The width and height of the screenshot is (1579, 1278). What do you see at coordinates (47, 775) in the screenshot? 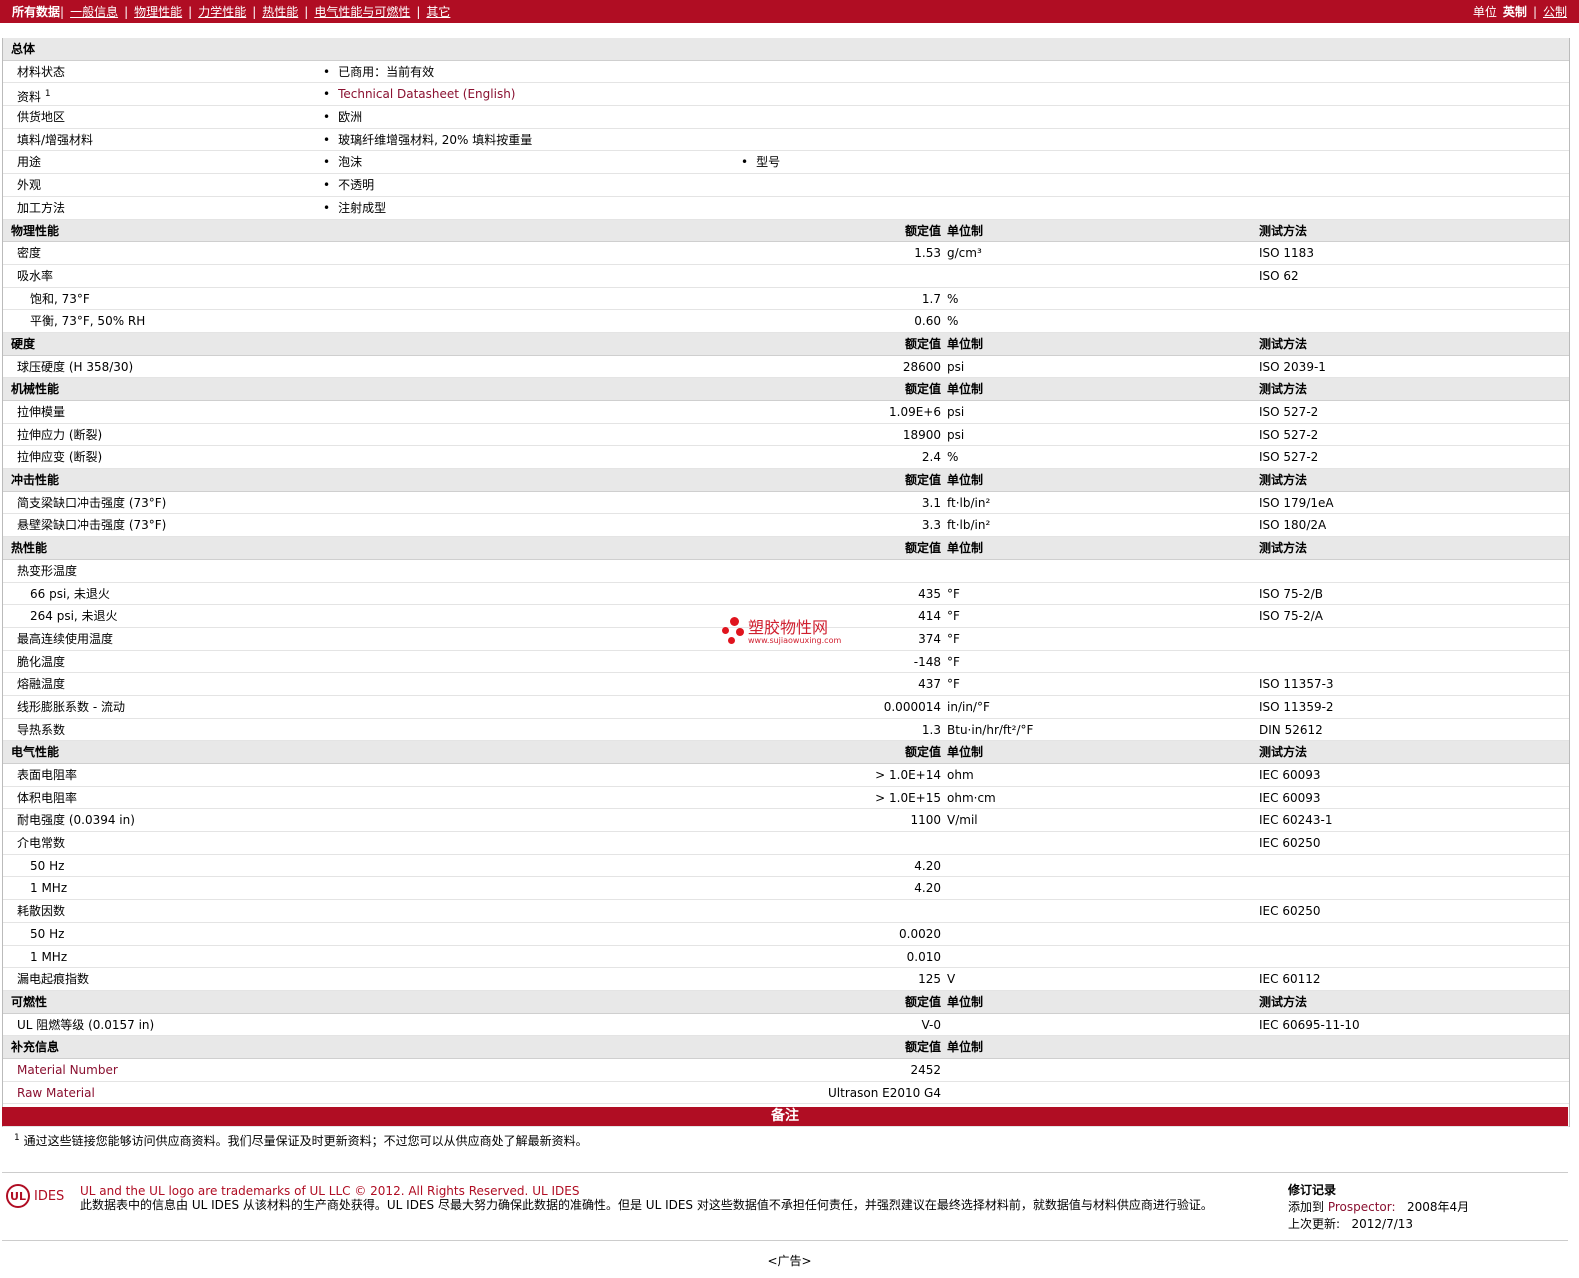
I see `property-name: 表面电阻率` at bounding box center [47, 775].